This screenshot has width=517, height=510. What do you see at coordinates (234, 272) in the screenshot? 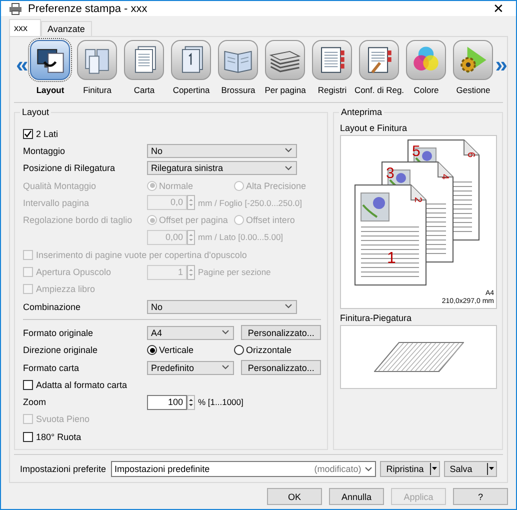
I see `range-label: Pagine per sezione` at bounding box center [234, 272].